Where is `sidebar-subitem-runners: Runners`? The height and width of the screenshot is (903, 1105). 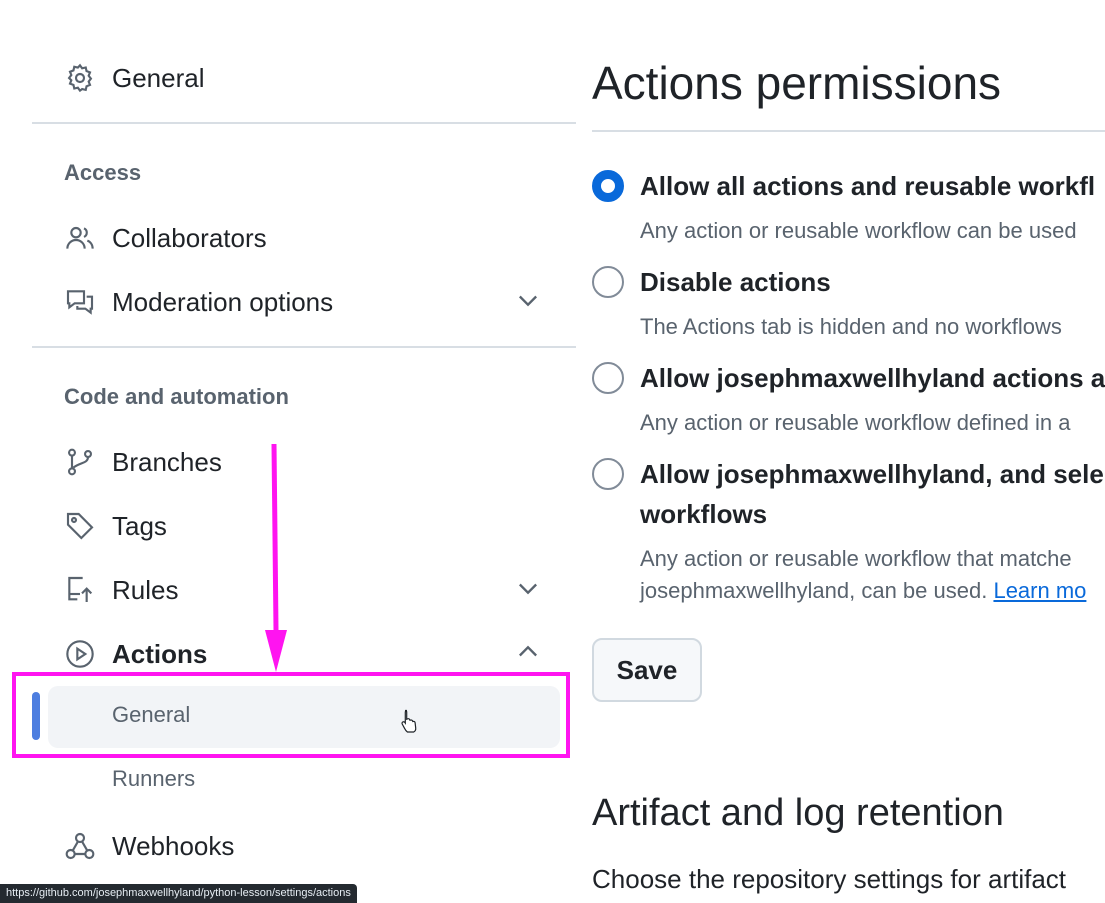 sidebar-subitem-runners: Runners is located at coordinates (304, 781).